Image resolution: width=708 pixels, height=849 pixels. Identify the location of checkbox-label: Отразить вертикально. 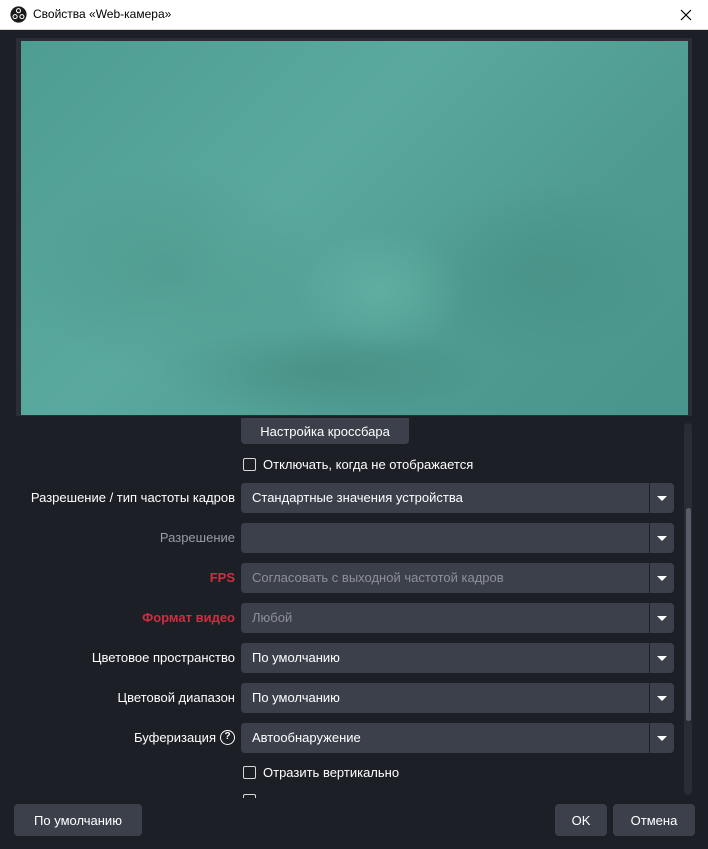
(331, 772).